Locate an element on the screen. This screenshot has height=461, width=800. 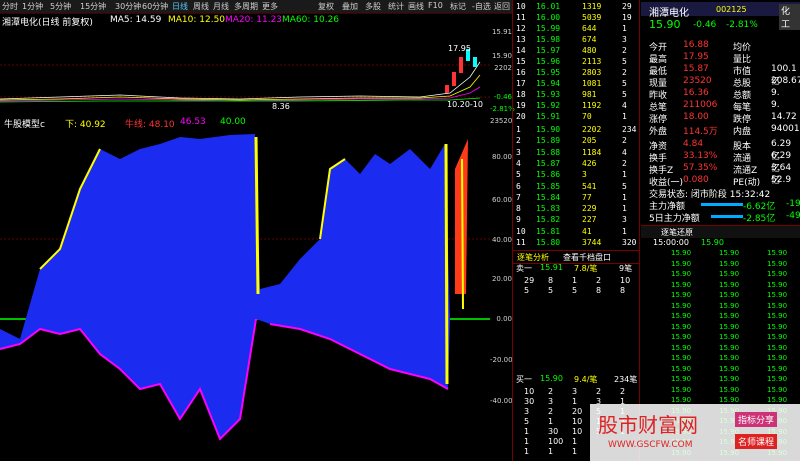
order-book-cell-p: 15.98 is located at coordinates (548, 39).